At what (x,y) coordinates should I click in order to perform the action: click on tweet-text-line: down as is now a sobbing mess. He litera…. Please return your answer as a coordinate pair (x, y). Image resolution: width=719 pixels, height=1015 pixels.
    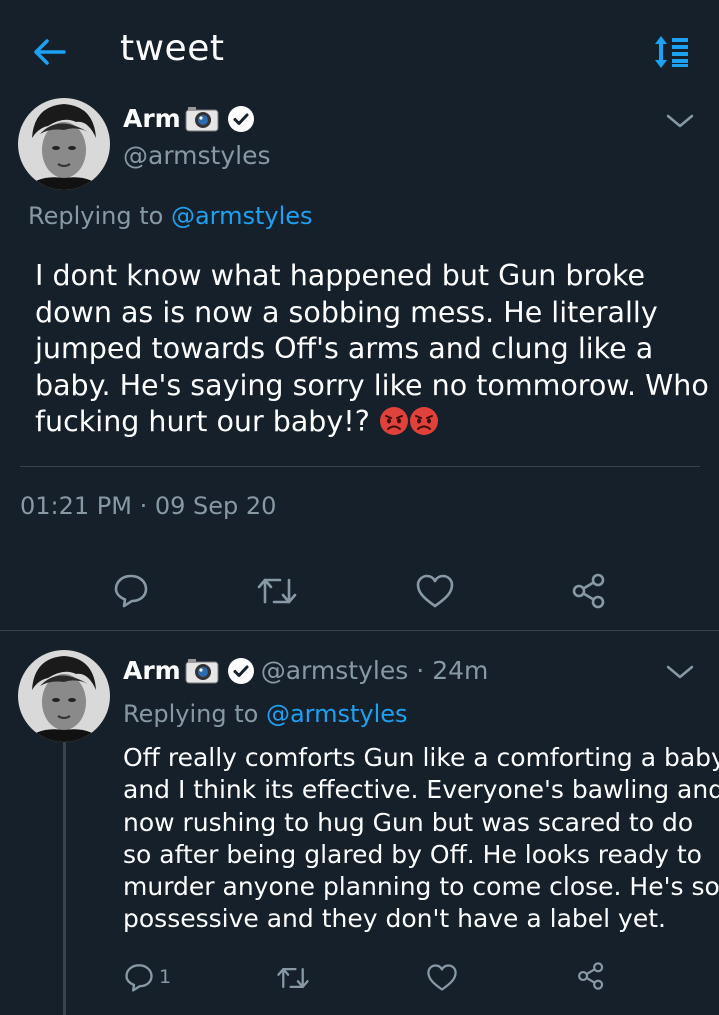
    Looking at the image, I should click on (346, 312).